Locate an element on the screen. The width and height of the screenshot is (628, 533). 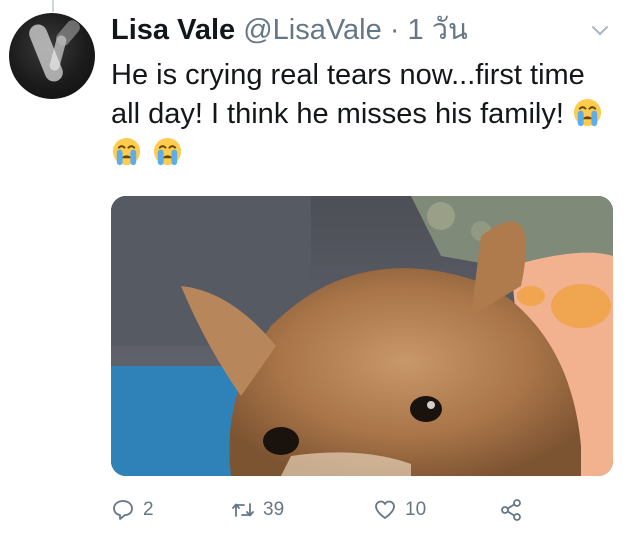
reply-button: 2 is located at coordinates (132, 510).